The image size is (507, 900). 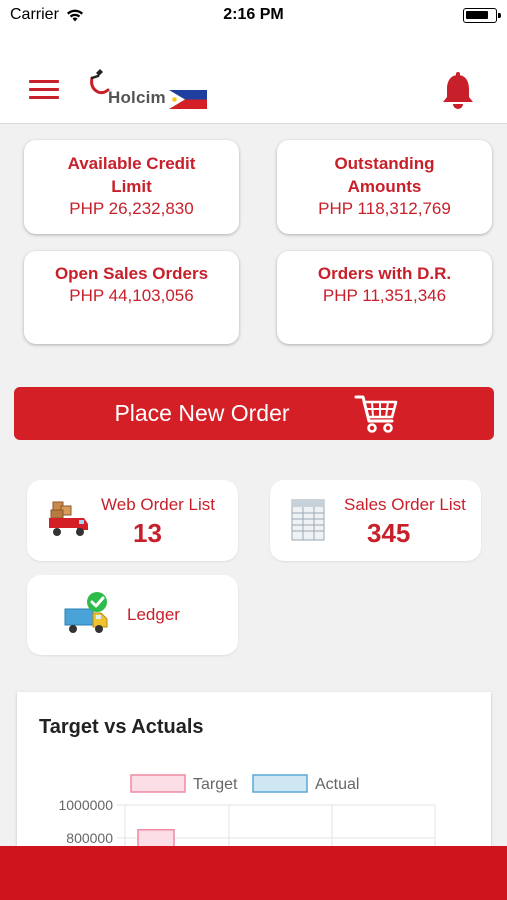 I want to click on legend-swatch-actual, so click(x=280, y=783).